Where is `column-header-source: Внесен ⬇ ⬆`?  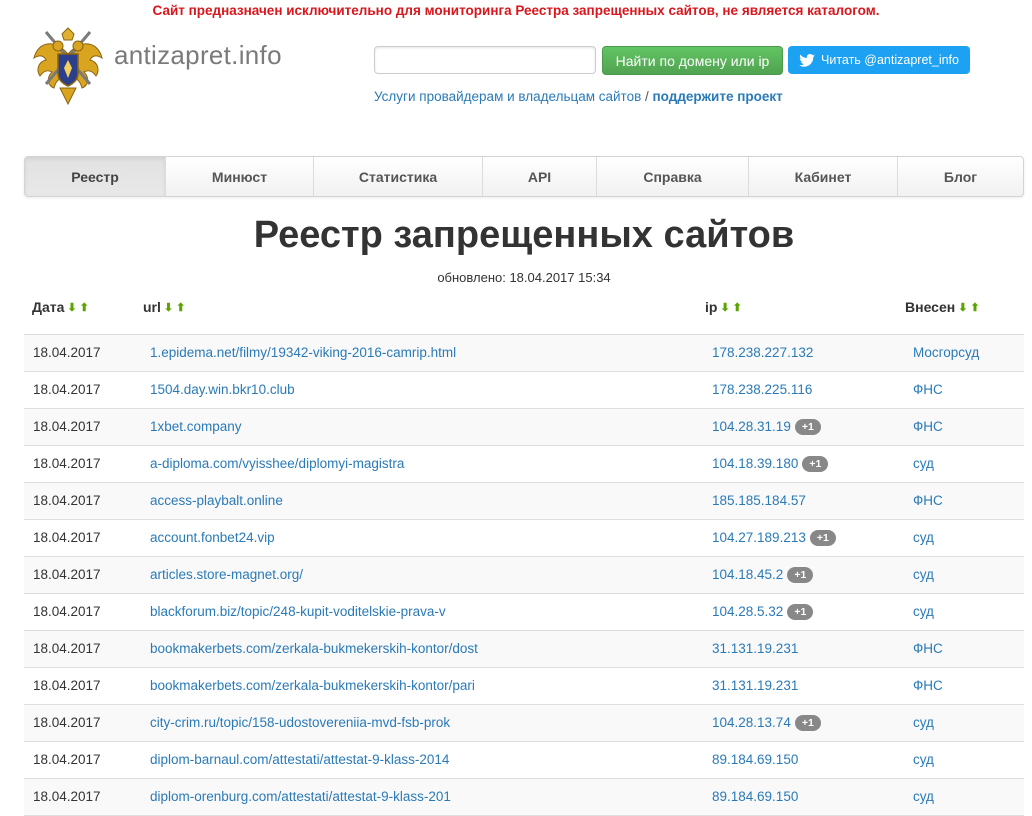
column-header-source: Внесен ⬇ ⬆ is located at coordinates (942, 307).